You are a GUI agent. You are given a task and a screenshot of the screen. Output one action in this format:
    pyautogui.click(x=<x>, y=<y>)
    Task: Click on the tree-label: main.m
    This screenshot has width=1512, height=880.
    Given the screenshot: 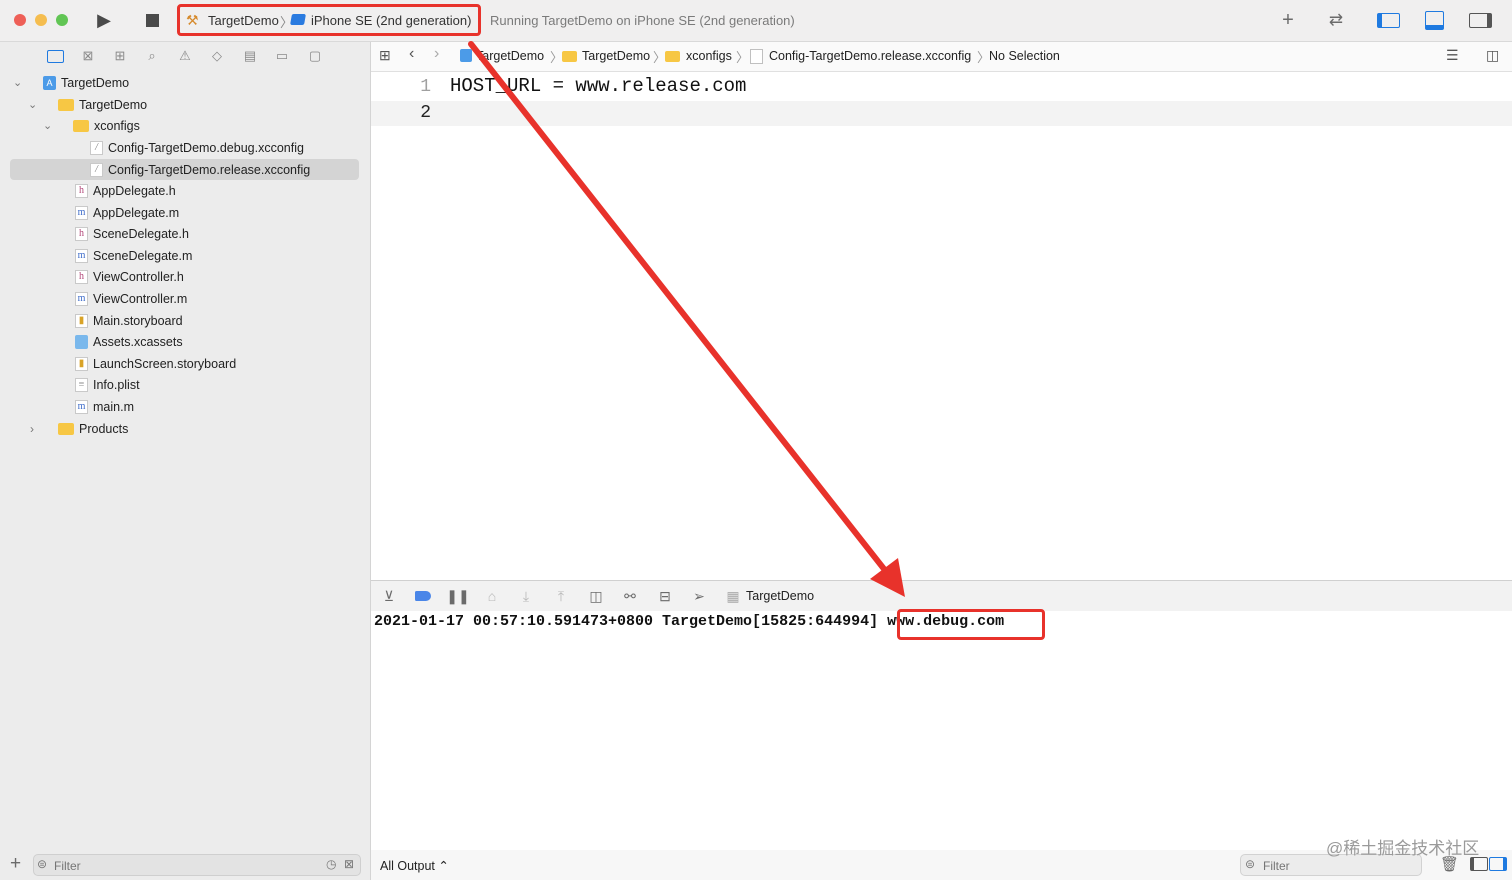 What is the action you would take?
    pyautogui.click(x=113, y=406)
    